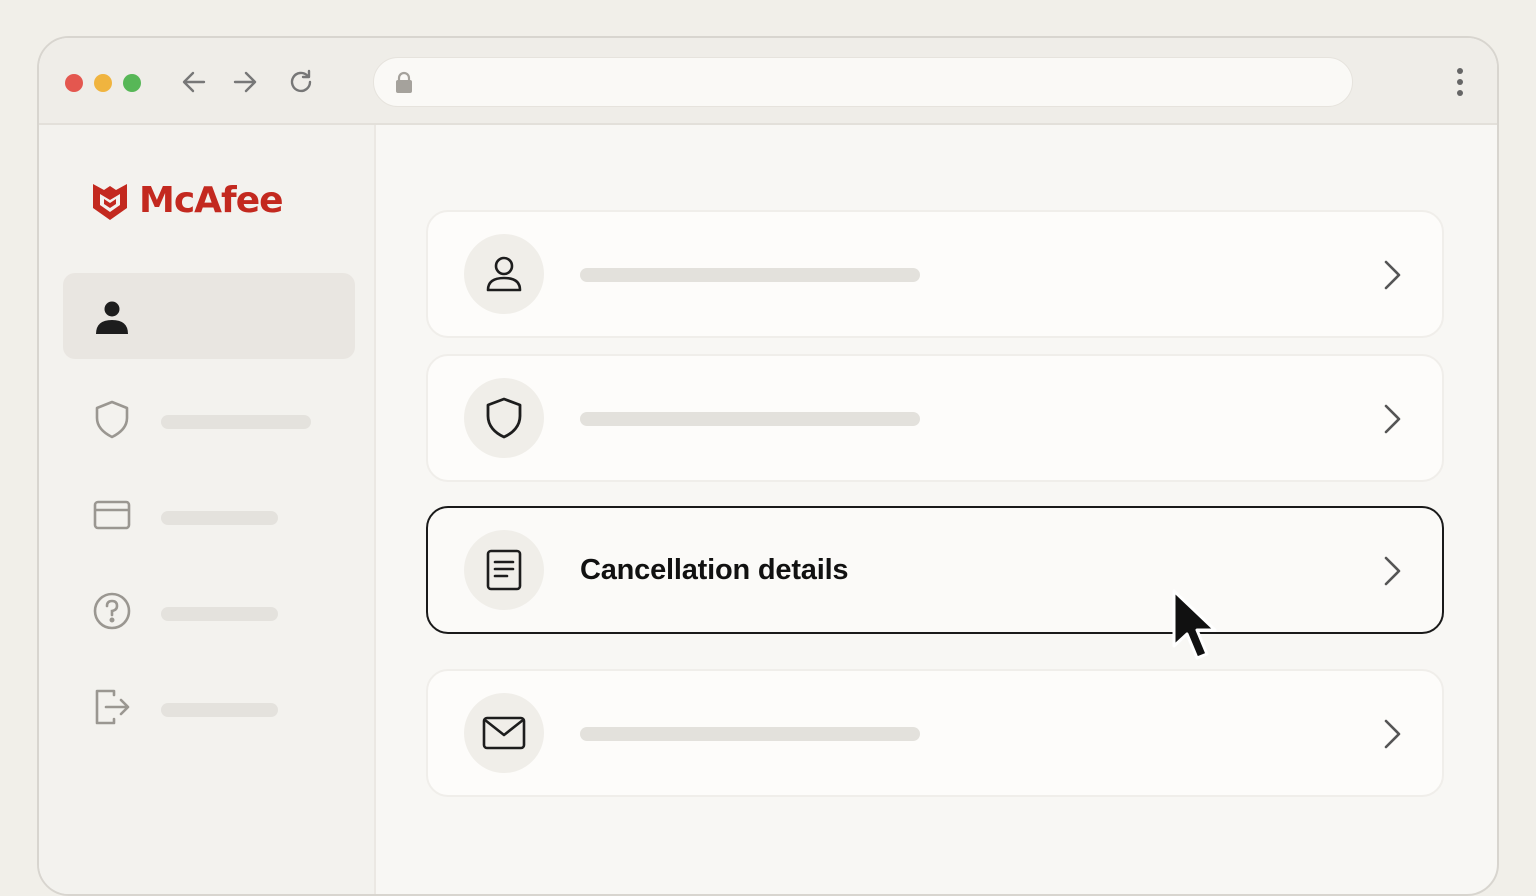  What do you see at coordinates (404, 82) in the screenshot?
I see `lock-icon` at bounding box center [404, 82].